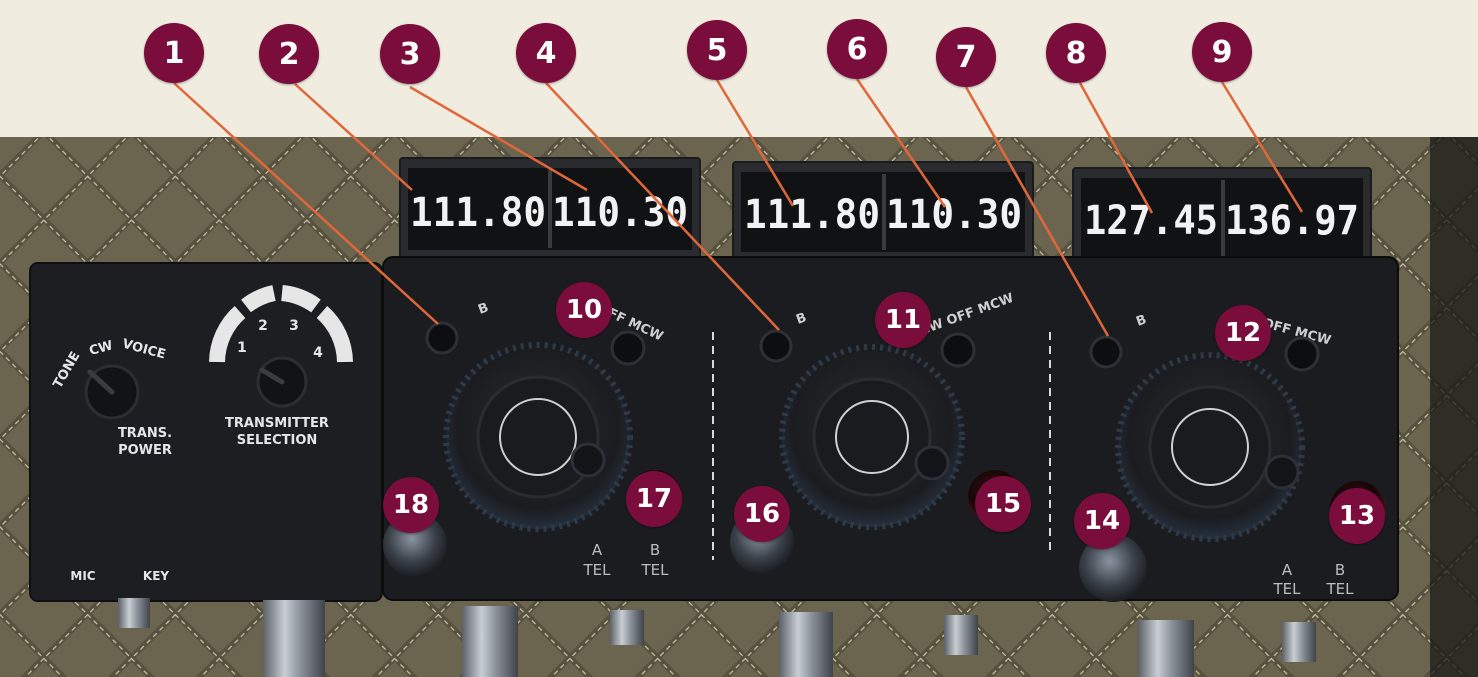 The height and width of the screenshot is (677, 1478). I want to click on connector-receiver-3-b, so click(1299, 642).